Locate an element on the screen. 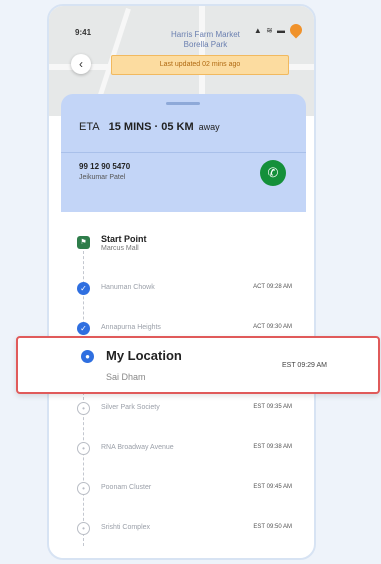 This screenshot has width=381, height=564. stop-name: RNA Broadway Avenue is located at coordinates (137, 447).